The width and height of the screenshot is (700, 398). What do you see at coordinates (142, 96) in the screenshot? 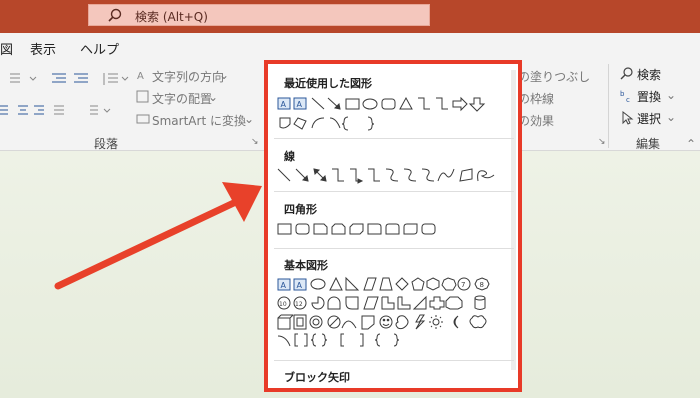
I see `text-align-icon` at bounding box center [142, 96].